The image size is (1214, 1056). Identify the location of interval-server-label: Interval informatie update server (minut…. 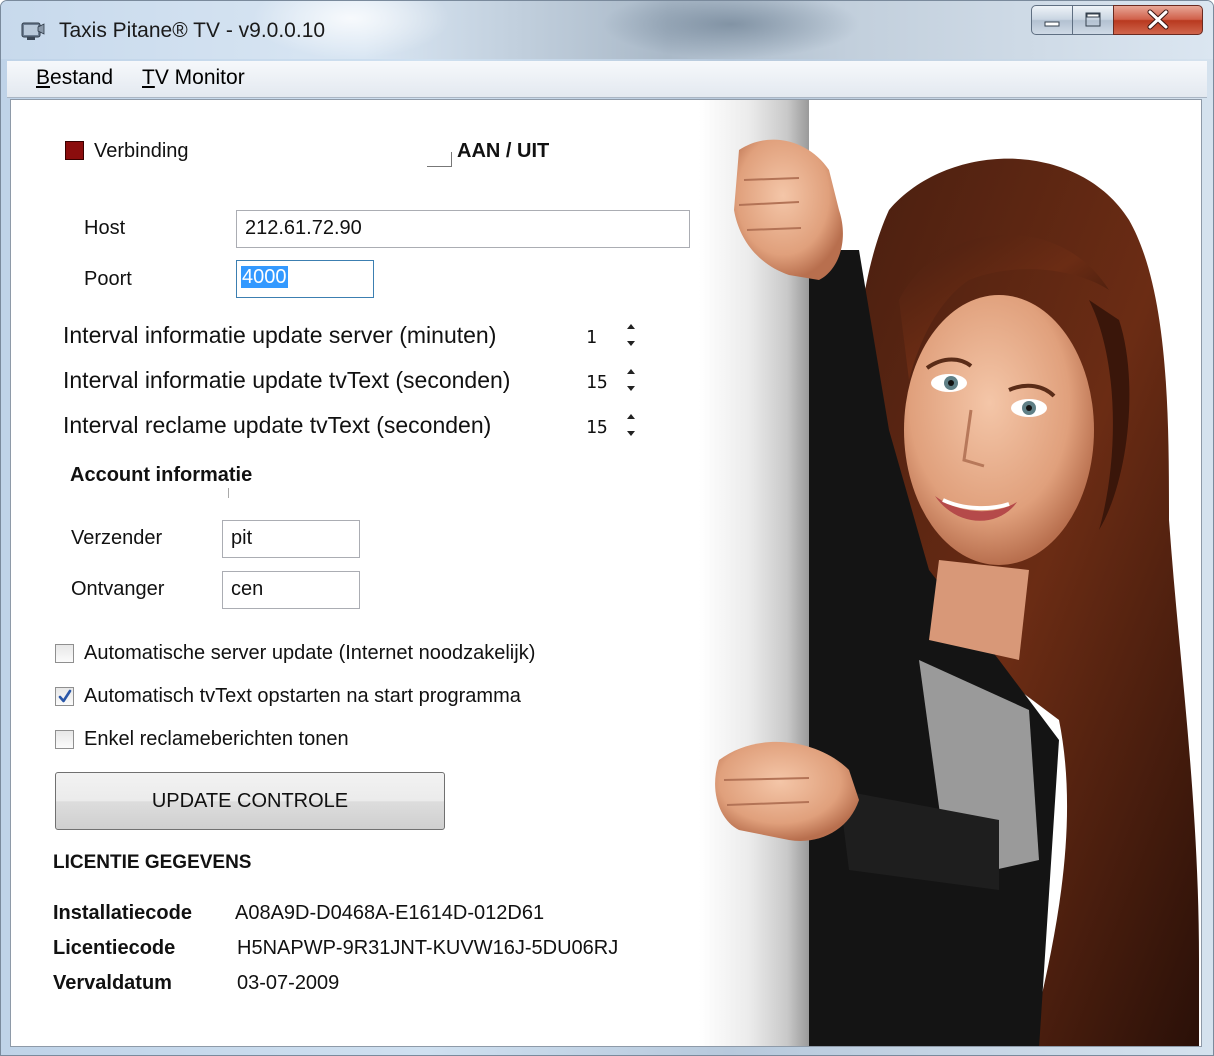
(280, 335).